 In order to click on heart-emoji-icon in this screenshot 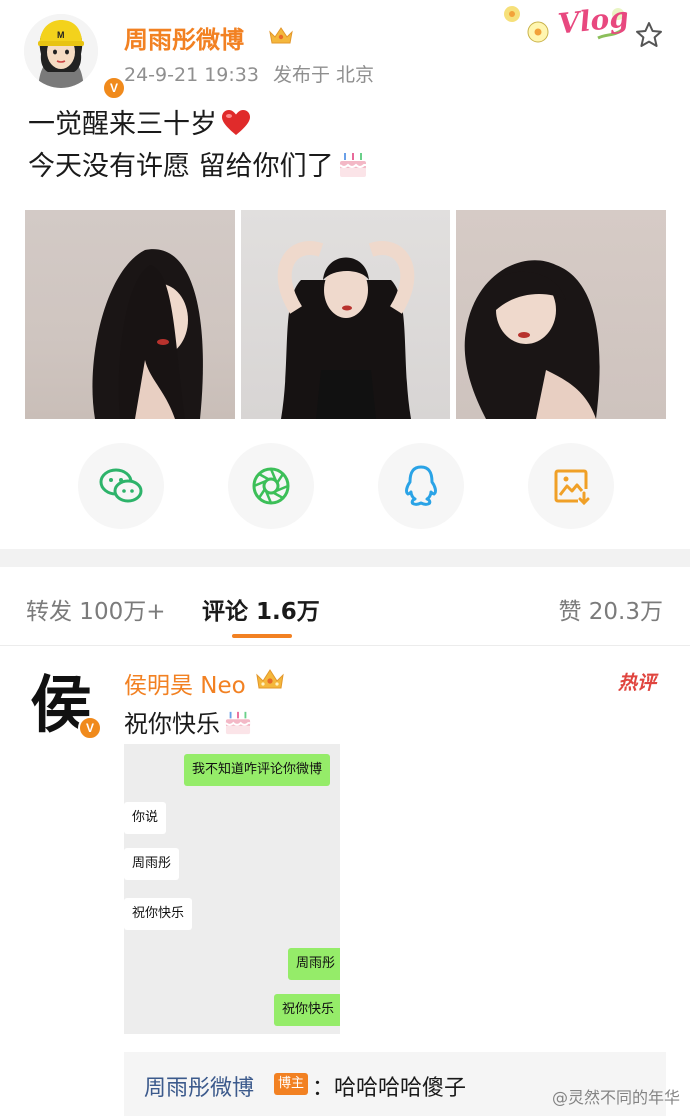, I will do `click(236, 122)`.